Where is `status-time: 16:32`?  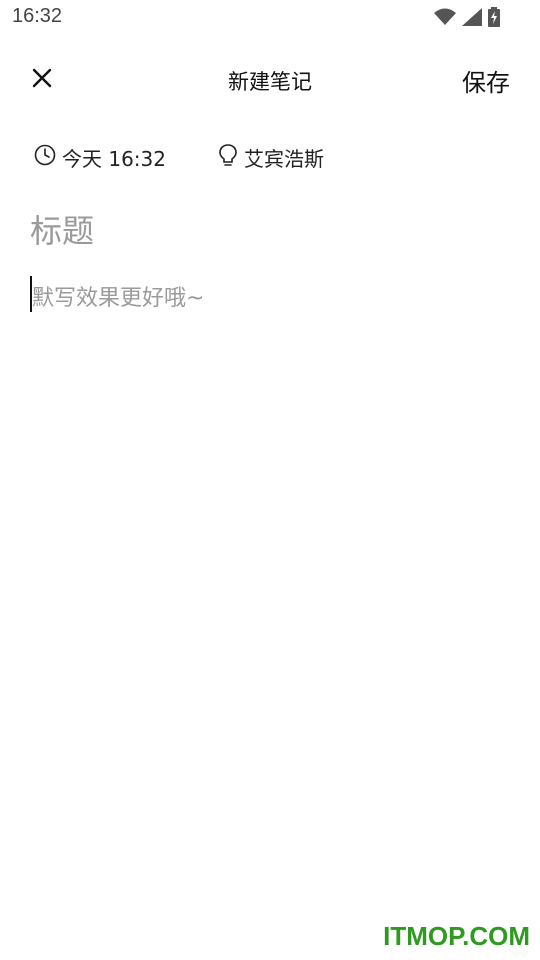
status-time: 16:32 is located at coordinates (37, 16).